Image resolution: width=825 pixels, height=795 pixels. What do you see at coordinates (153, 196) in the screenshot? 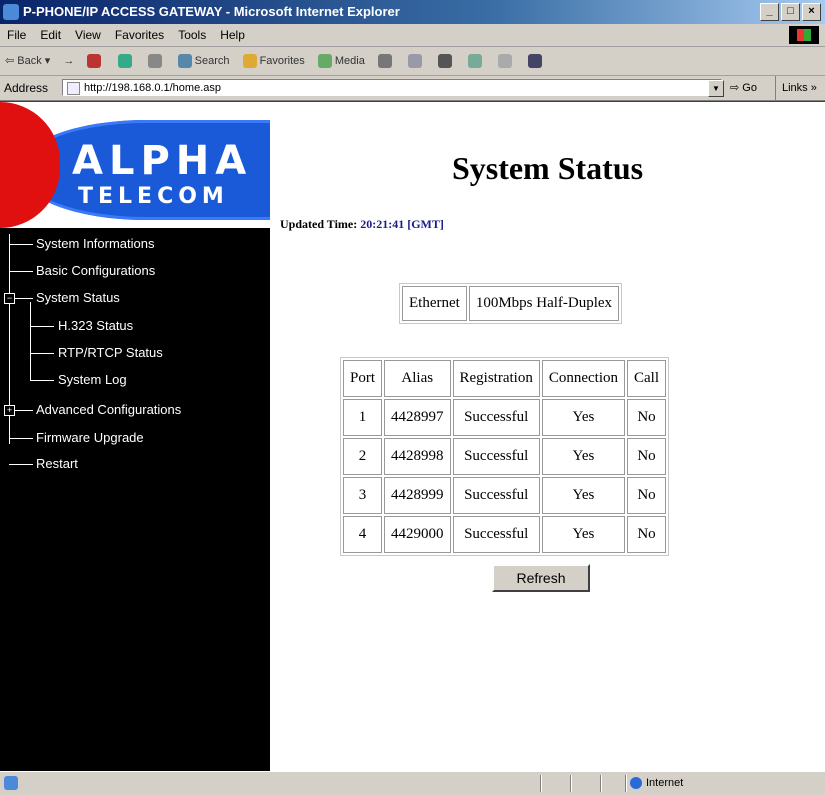
I see `logo-text-telecom: TELECOM` at bounding box center [153, 196].